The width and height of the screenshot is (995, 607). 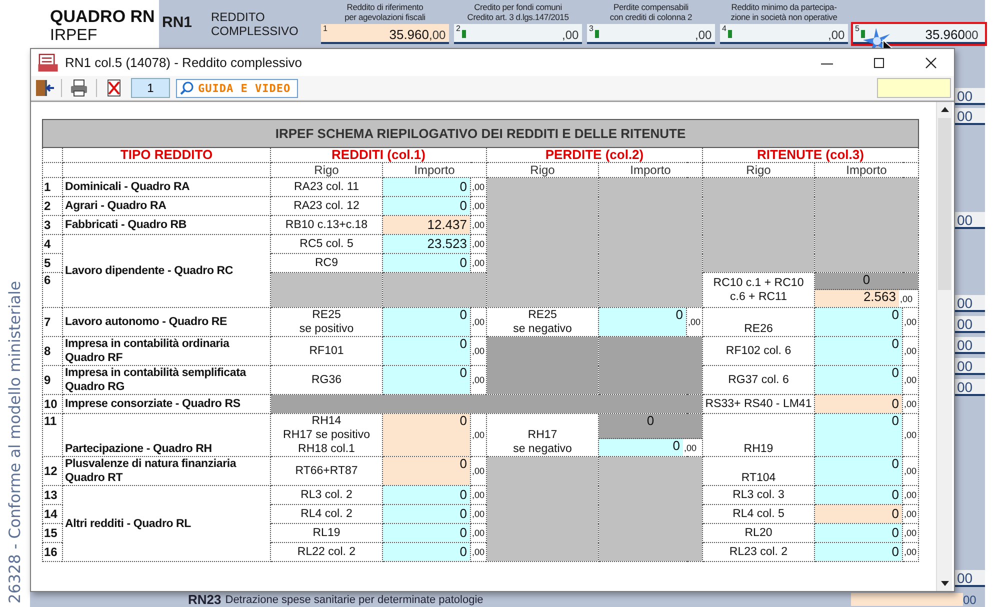 What do you see at coordinates (52, 533) in the screenshot?
I see `row-number: 15` at bounding box center [52, 533].